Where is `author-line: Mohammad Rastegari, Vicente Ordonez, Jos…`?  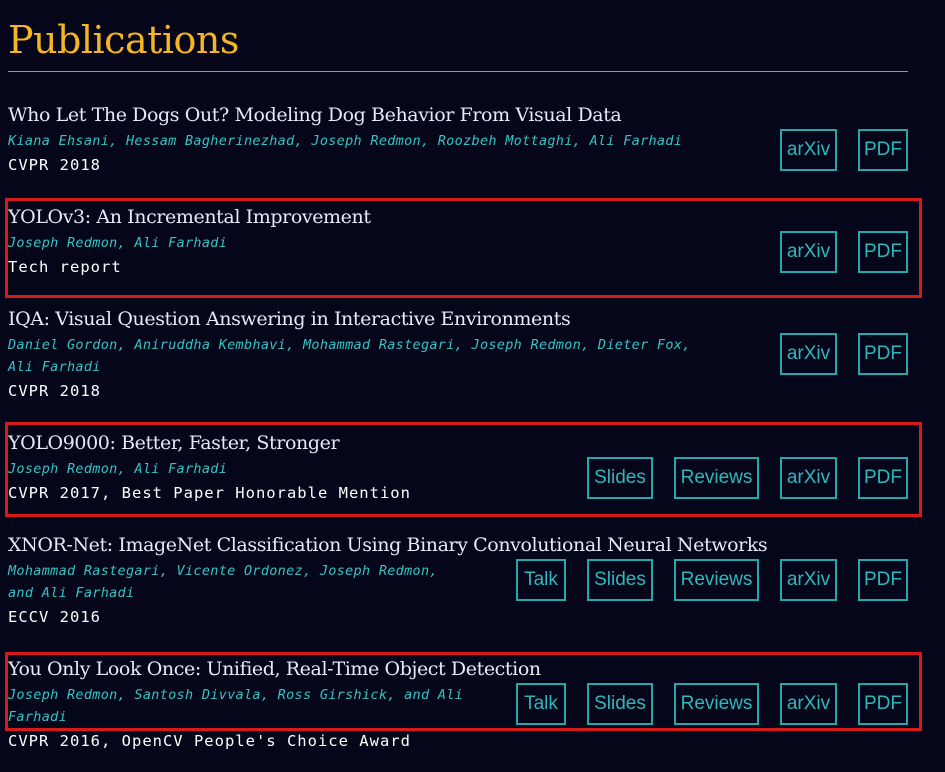
author-line: Mohammad Rastegari, Vicente Ordonez, Jos… is located at coordinates (223, 571).